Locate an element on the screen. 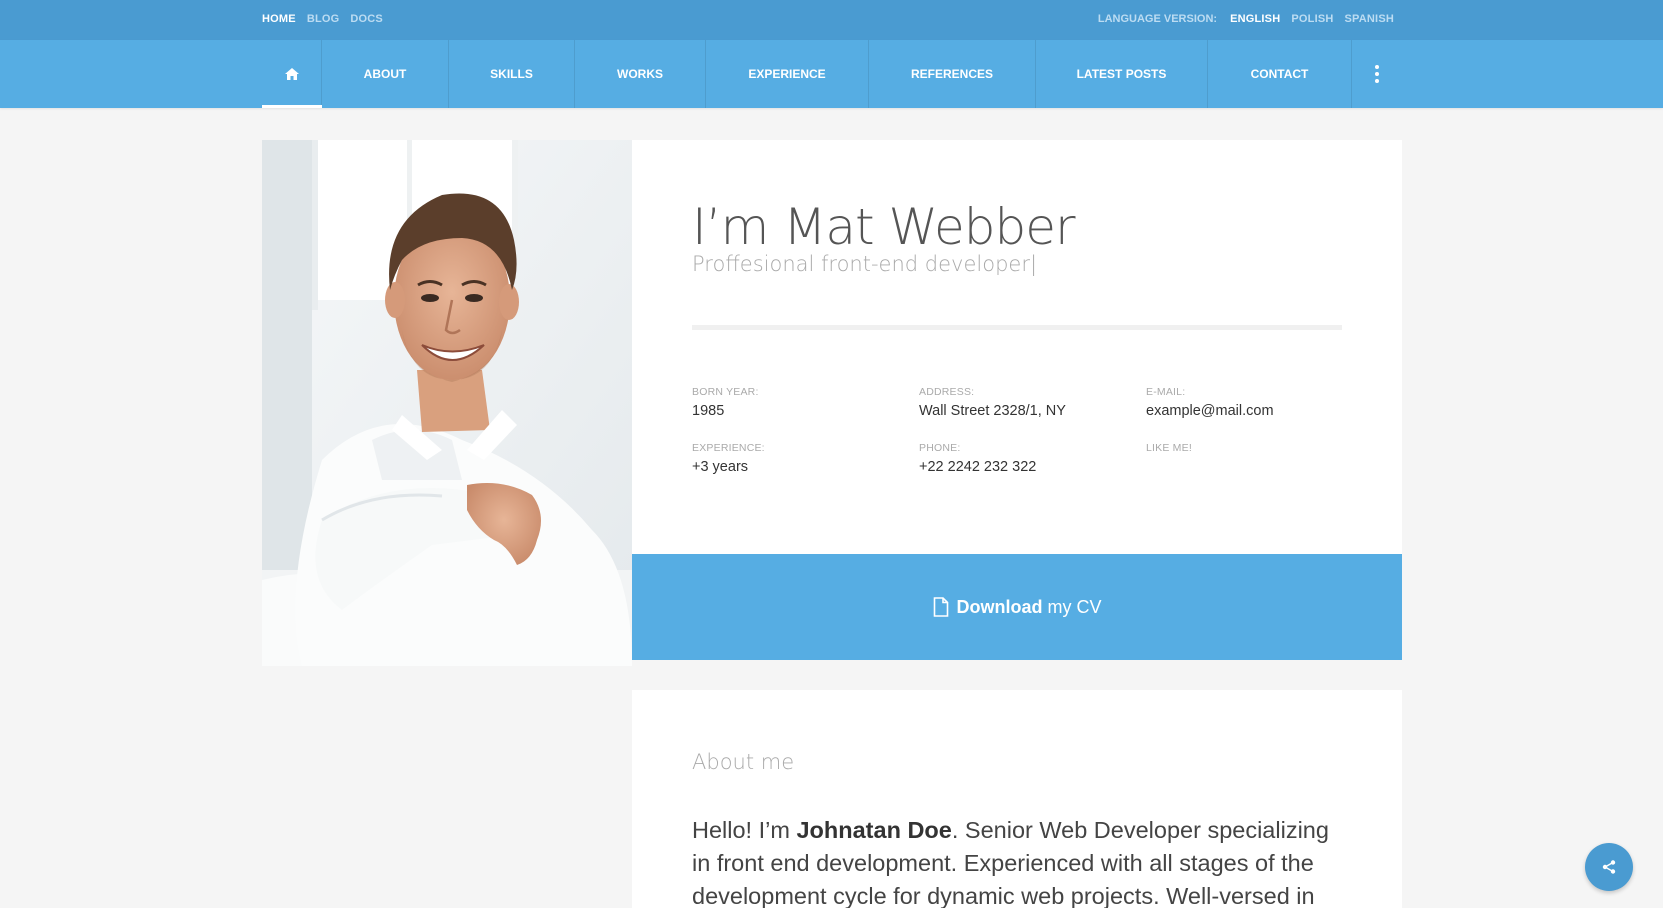 The image size is (1663, 908). nav-references: REFERENCES is located at coordinates (952, 74).